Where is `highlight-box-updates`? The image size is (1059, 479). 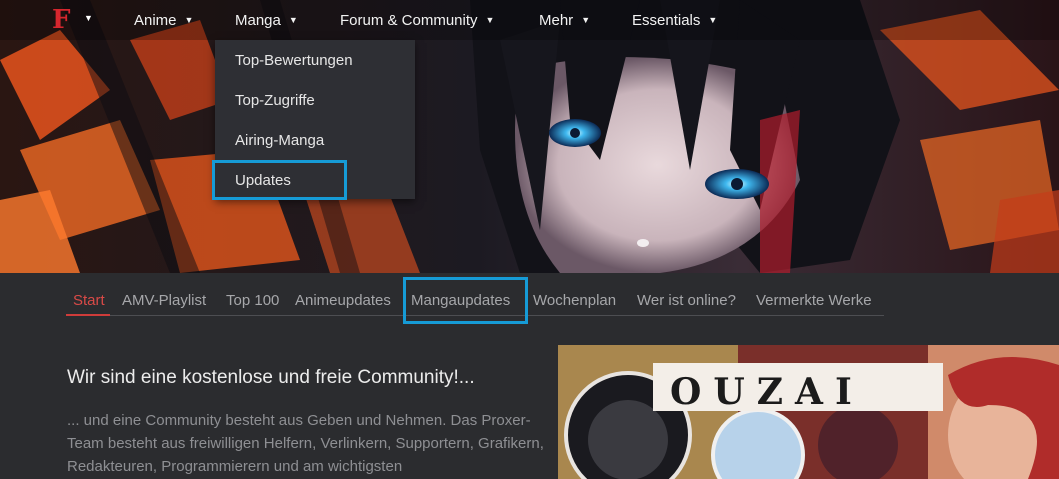
highlight-box-updates is located at coordinates (279, 180).